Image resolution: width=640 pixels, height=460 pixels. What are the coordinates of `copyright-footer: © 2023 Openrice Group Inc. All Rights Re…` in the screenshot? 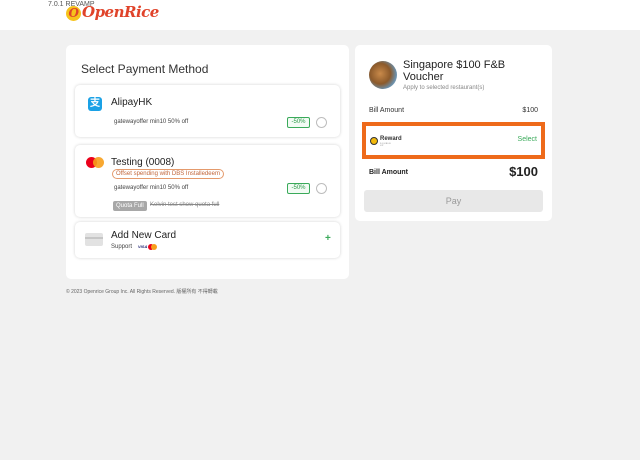 It's located at (142, 292).